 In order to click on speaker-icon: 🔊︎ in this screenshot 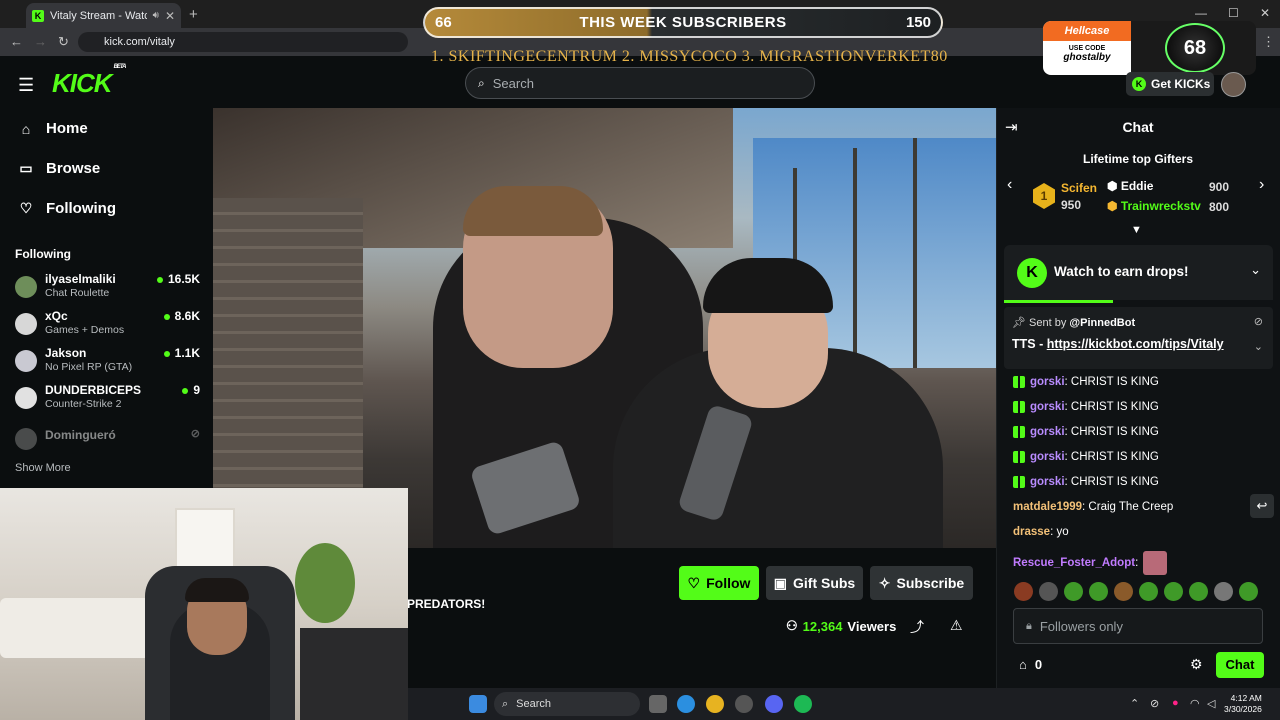, I will do `click(156, 15)`.